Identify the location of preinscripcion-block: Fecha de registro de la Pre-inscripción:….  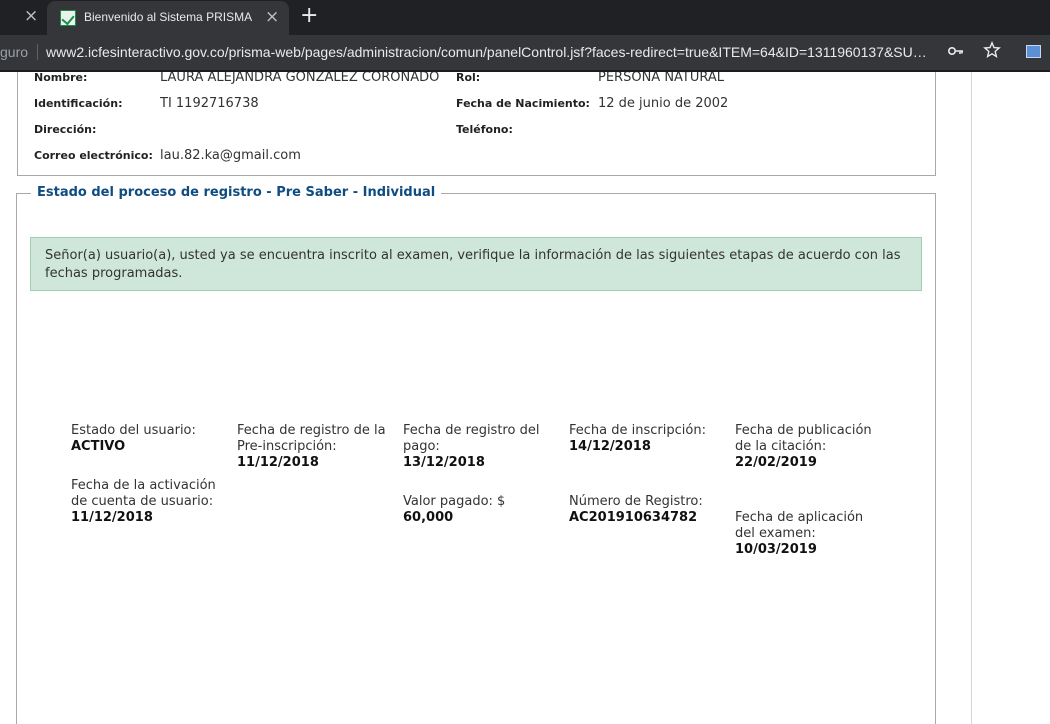
(312, 447).